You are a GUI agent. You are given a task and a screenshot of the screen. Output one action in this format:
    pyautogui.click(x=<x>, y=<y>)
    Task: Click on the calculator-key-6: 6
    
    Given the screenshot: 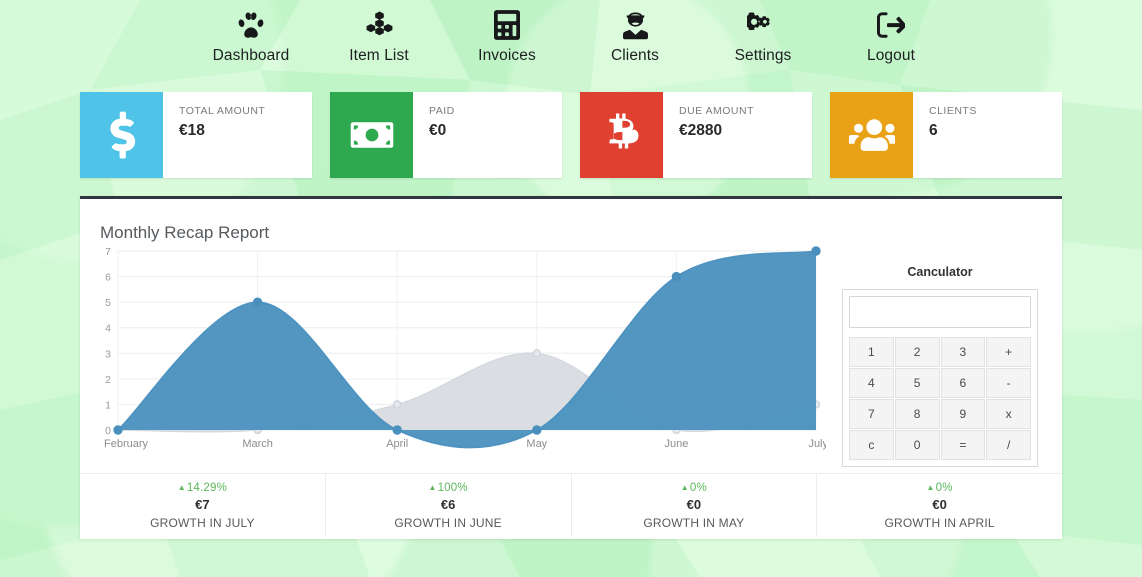 What is the action you would take?
    pyautogui.click(x=963, y=383)
    